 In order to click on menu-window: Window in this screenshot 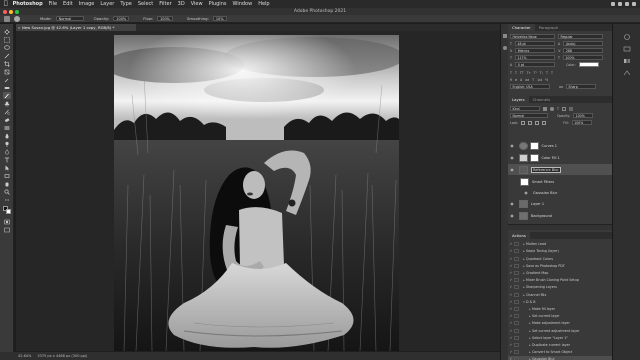, I will do `click(242, 4)`.